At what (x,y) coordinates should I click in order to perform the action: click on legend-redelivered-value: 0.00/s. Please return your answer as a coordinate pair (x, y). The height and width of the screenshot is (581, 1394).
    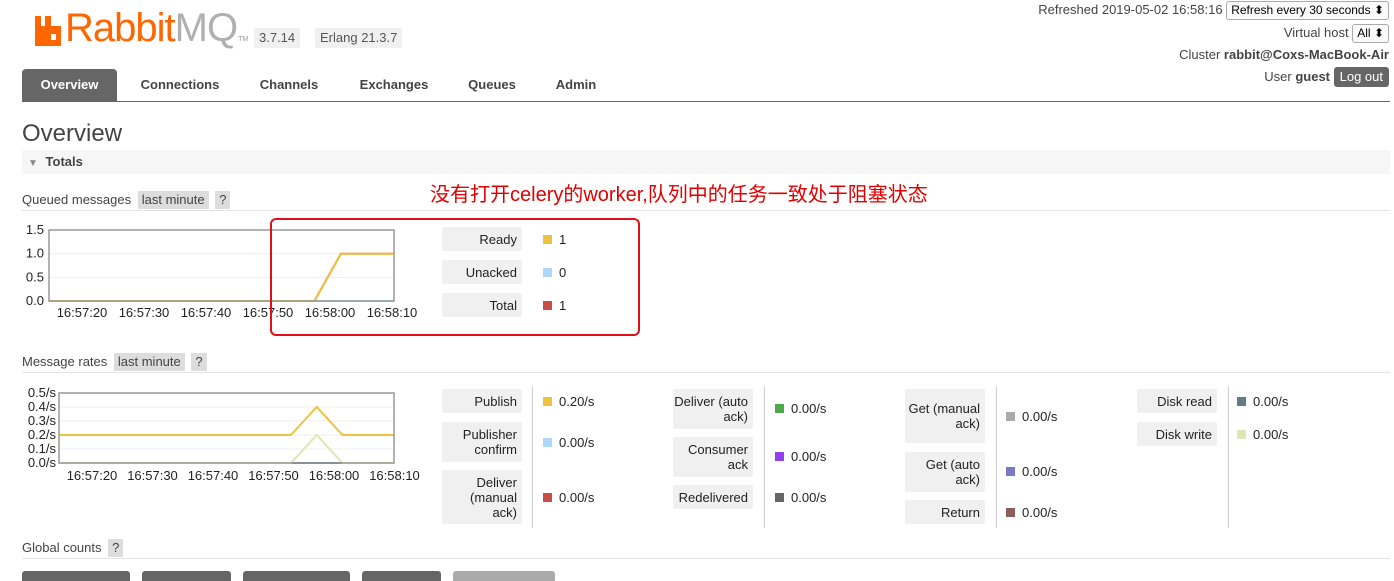
    Looking at the image, I should click on (800, 497).